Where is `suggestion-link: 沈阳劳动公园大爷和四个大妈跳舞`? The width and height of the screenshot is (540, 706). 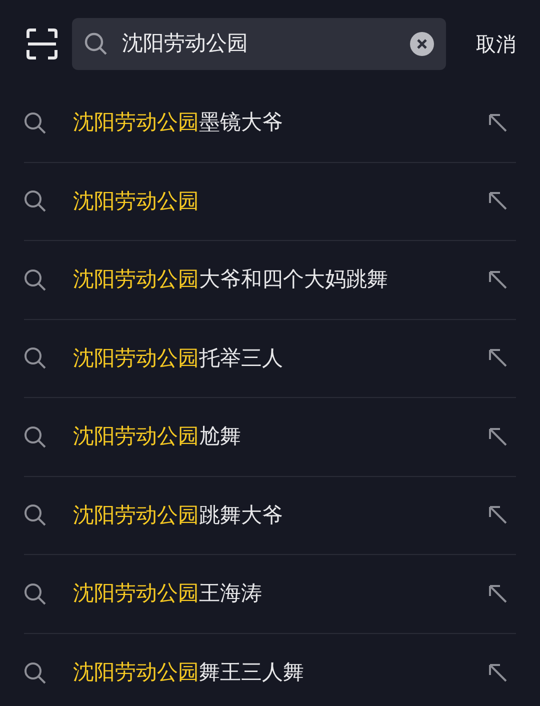
suggestion-link: 沈阳劳动公园大爷和四个大妈跳舞 is located at coordinates (230, 280).